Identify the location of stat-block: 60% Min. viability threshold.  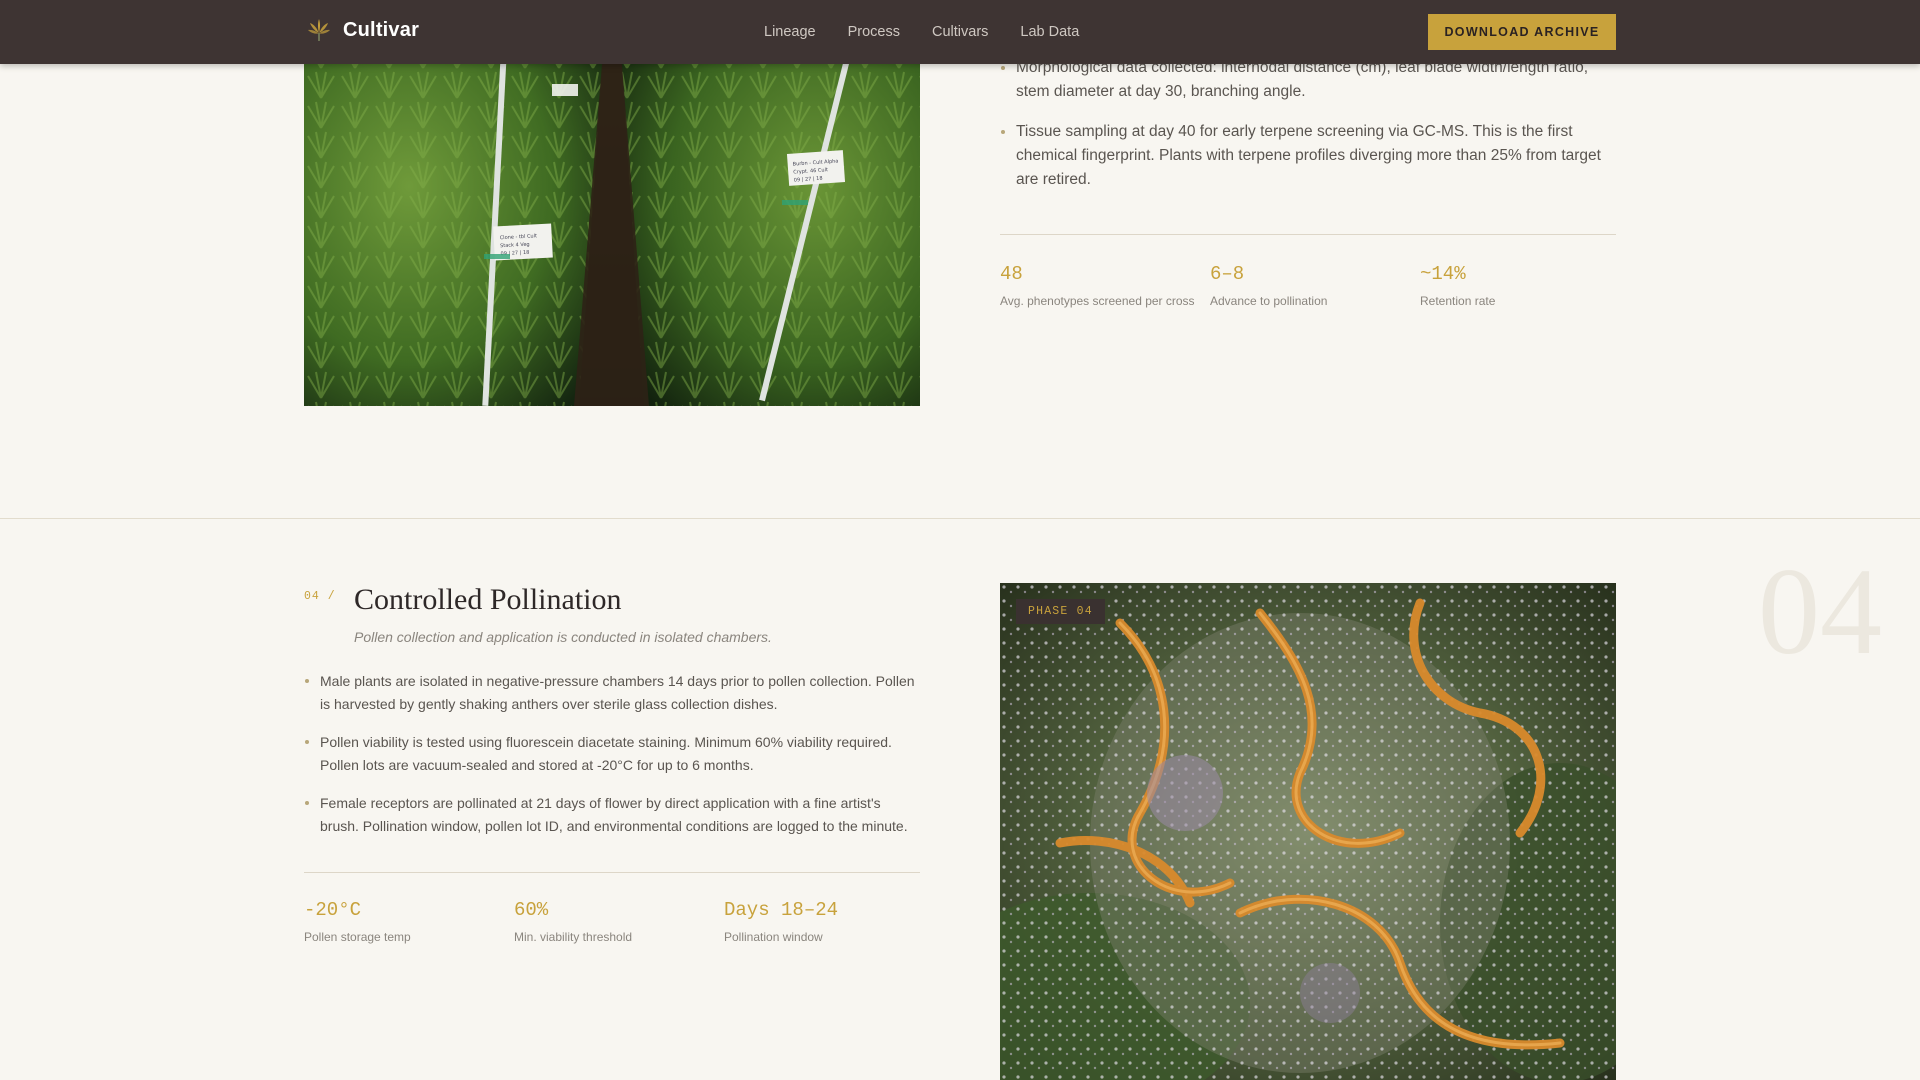
(619, 921).